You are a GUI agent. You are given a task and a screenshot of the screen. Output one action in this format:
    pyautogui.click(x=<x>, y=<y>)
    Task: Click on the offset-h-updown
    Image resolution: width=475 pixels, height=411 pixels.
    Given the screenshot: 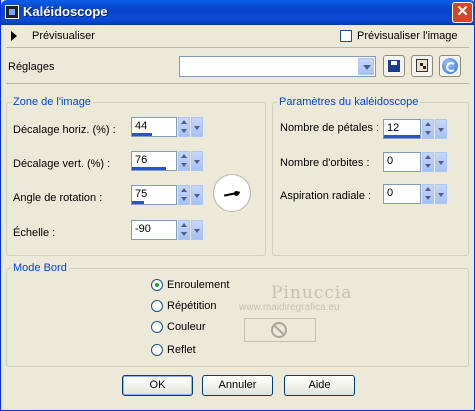 What is the action you would take?
    pyautogui.click(x=184, y=127)
    